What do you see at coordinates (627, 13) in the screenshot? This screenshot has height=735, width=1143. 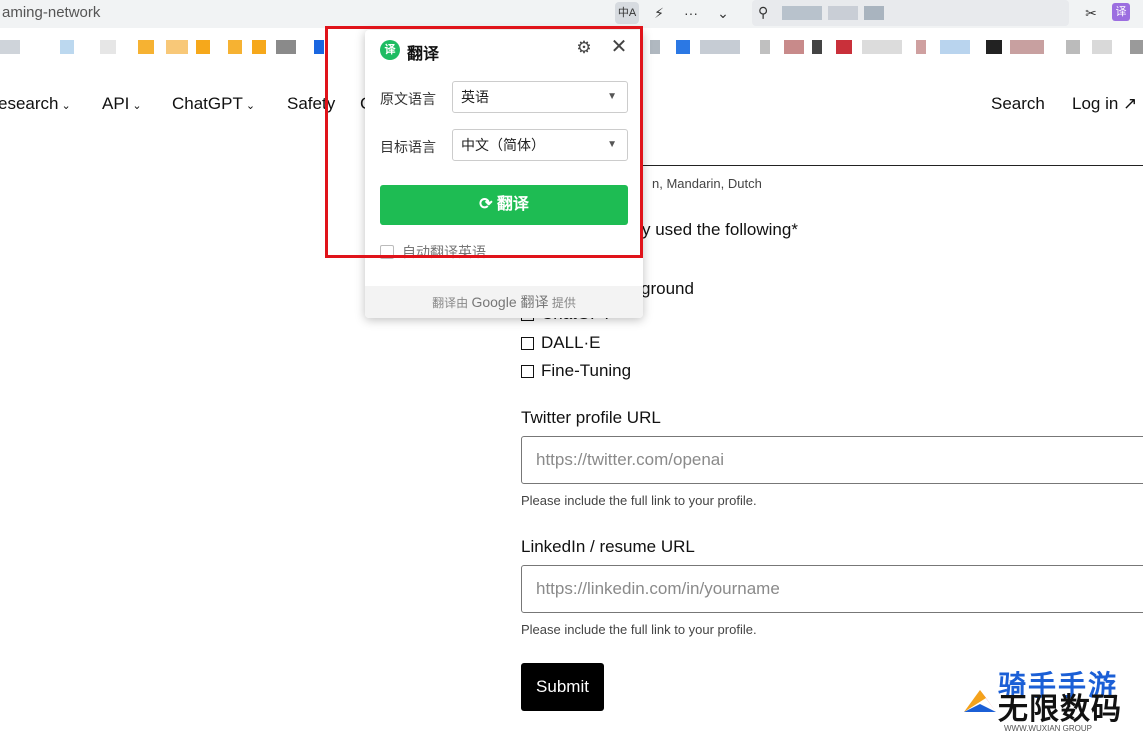 I see `translate-page-icon: 中A` at bounding box center [627, 13].